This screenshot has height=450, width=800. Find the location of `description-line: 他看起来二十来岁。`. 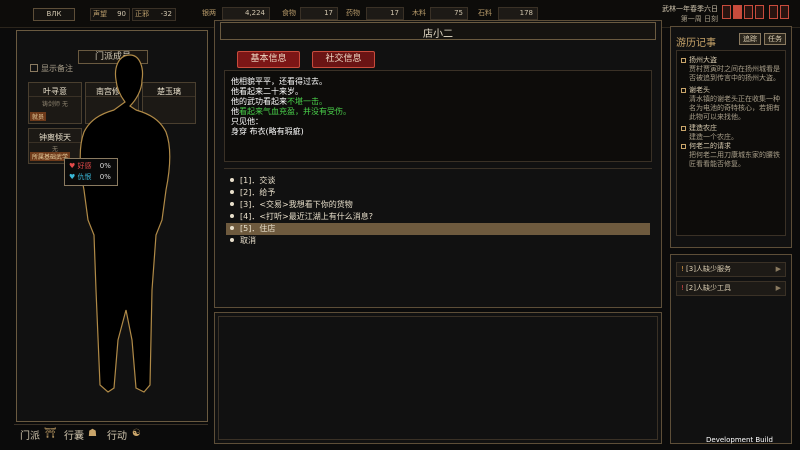

description-line: 他看起来二十来岁。 is located at coordinates (438, 92).